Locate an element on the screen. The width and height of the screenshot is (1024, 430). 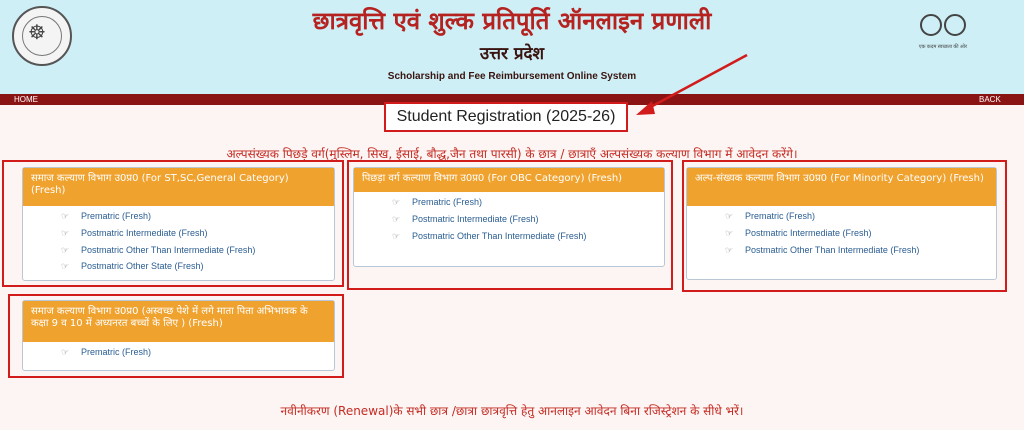
state-name: उत्तर प्रदेश is located at coordinates (512, 54).